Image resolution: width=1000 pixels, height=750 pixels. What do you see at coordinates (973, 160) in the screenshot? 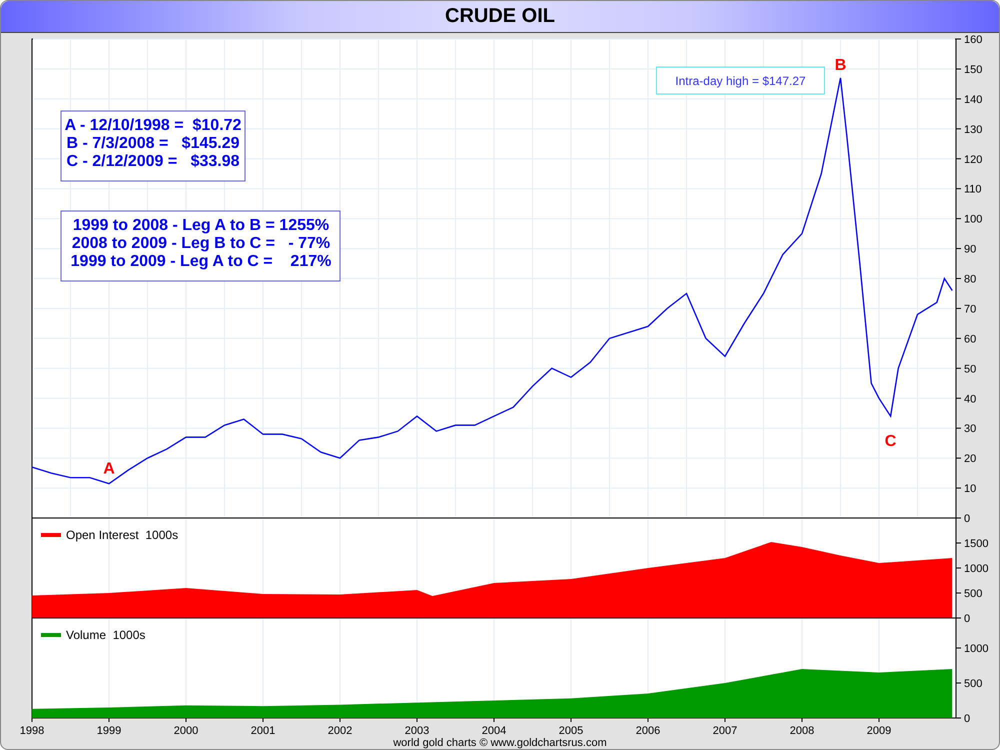
I see `axis-label: 120` at bounding box center [973, 160].